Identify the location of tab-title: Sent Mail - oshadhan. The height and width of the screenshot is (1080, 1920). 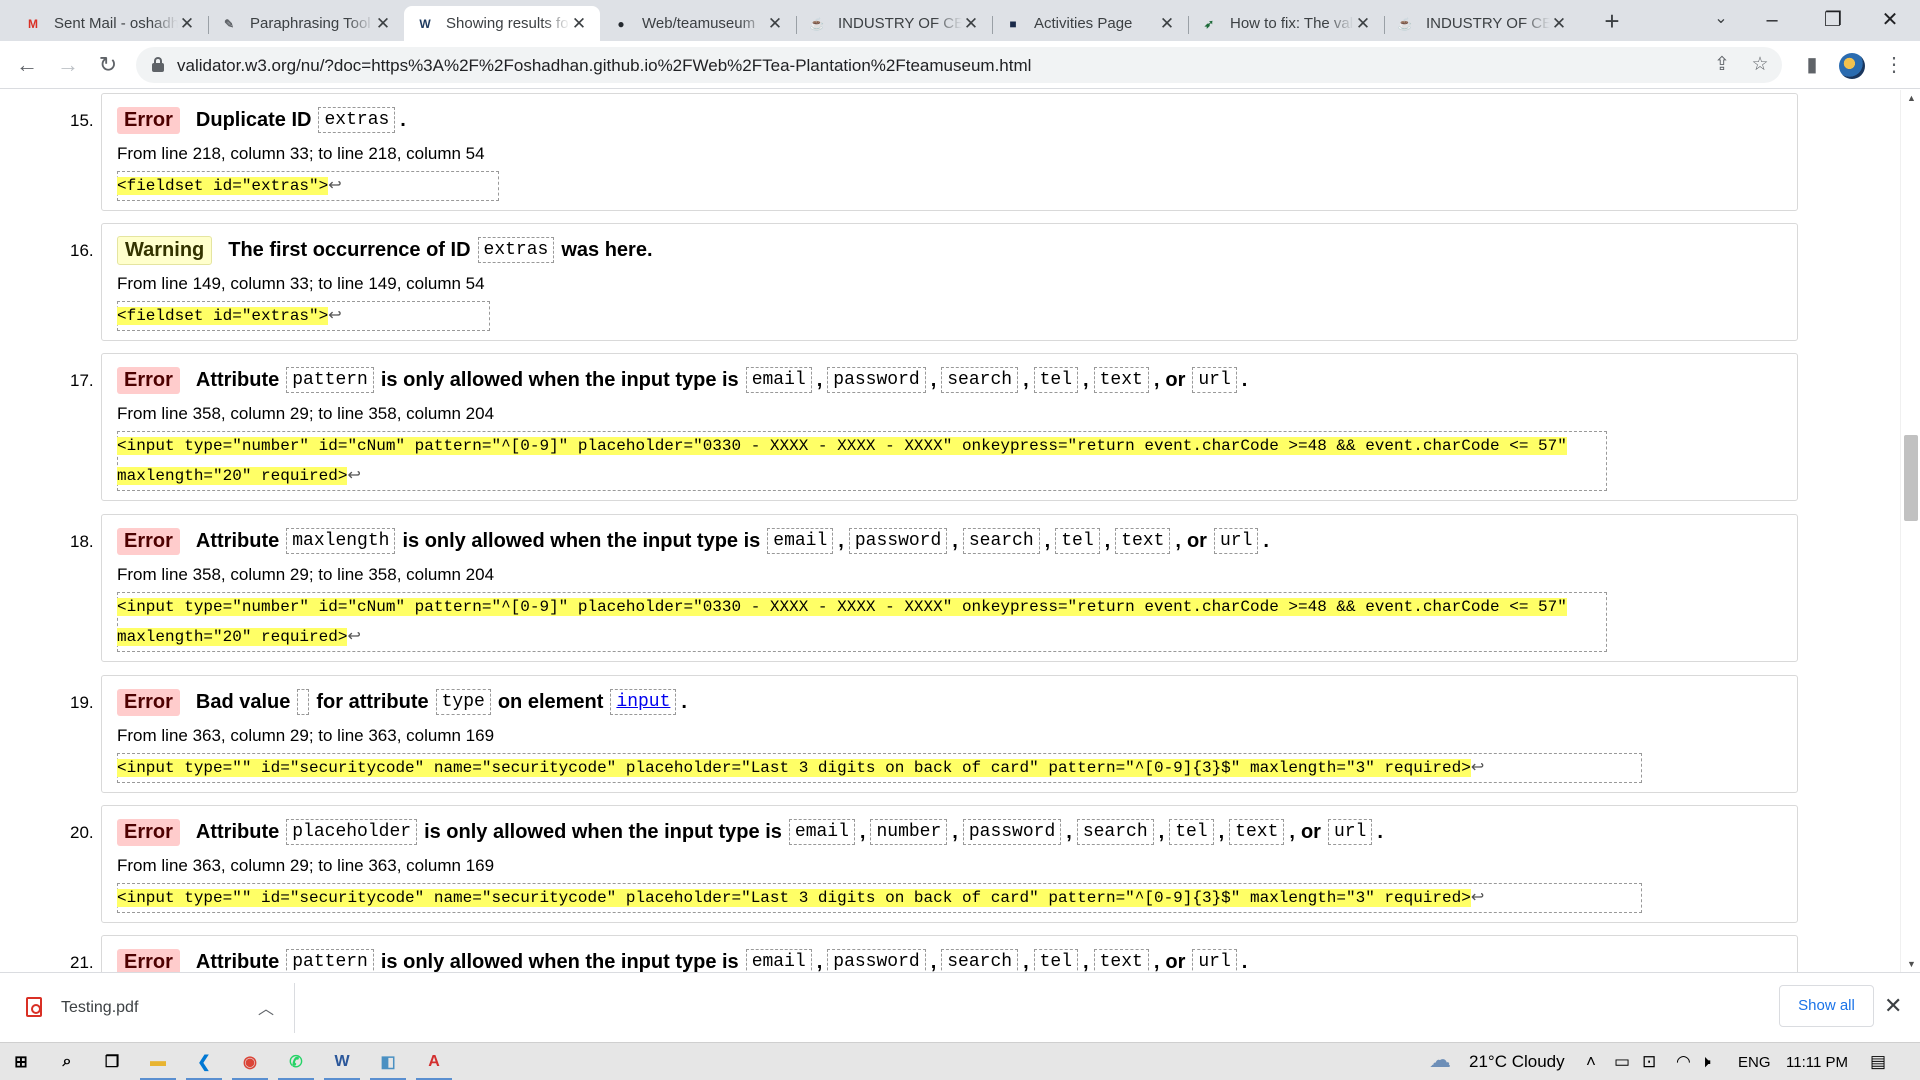
(116, 23).